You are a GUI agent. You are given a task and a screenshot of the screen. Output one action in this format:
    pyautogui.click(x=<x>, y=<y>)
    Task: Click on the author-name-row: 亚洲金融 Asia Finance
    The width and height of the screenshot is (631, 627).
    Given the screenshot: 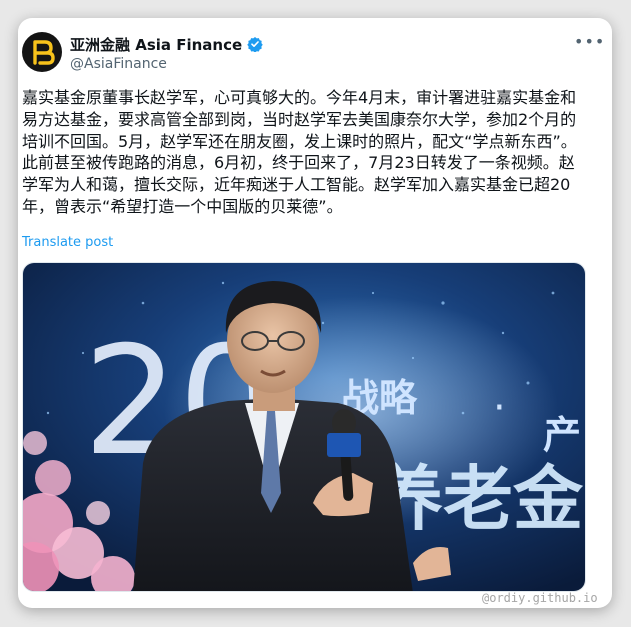 What is the action you would take?
    pyautogui.click(x=166, y=44)
    